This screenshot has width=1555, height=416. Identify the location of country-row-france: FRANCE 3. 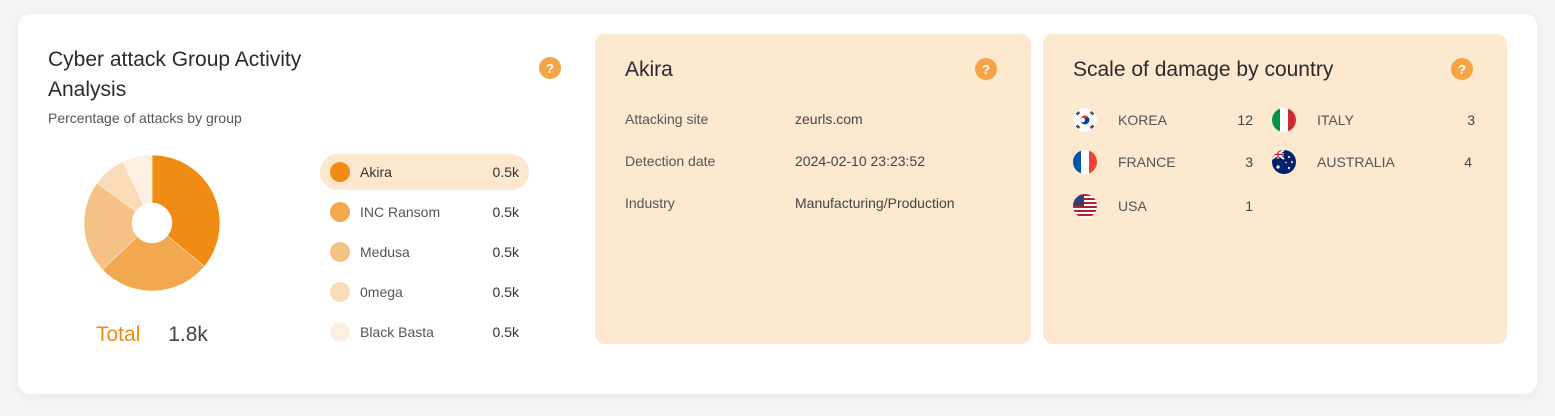
(1163, 162).